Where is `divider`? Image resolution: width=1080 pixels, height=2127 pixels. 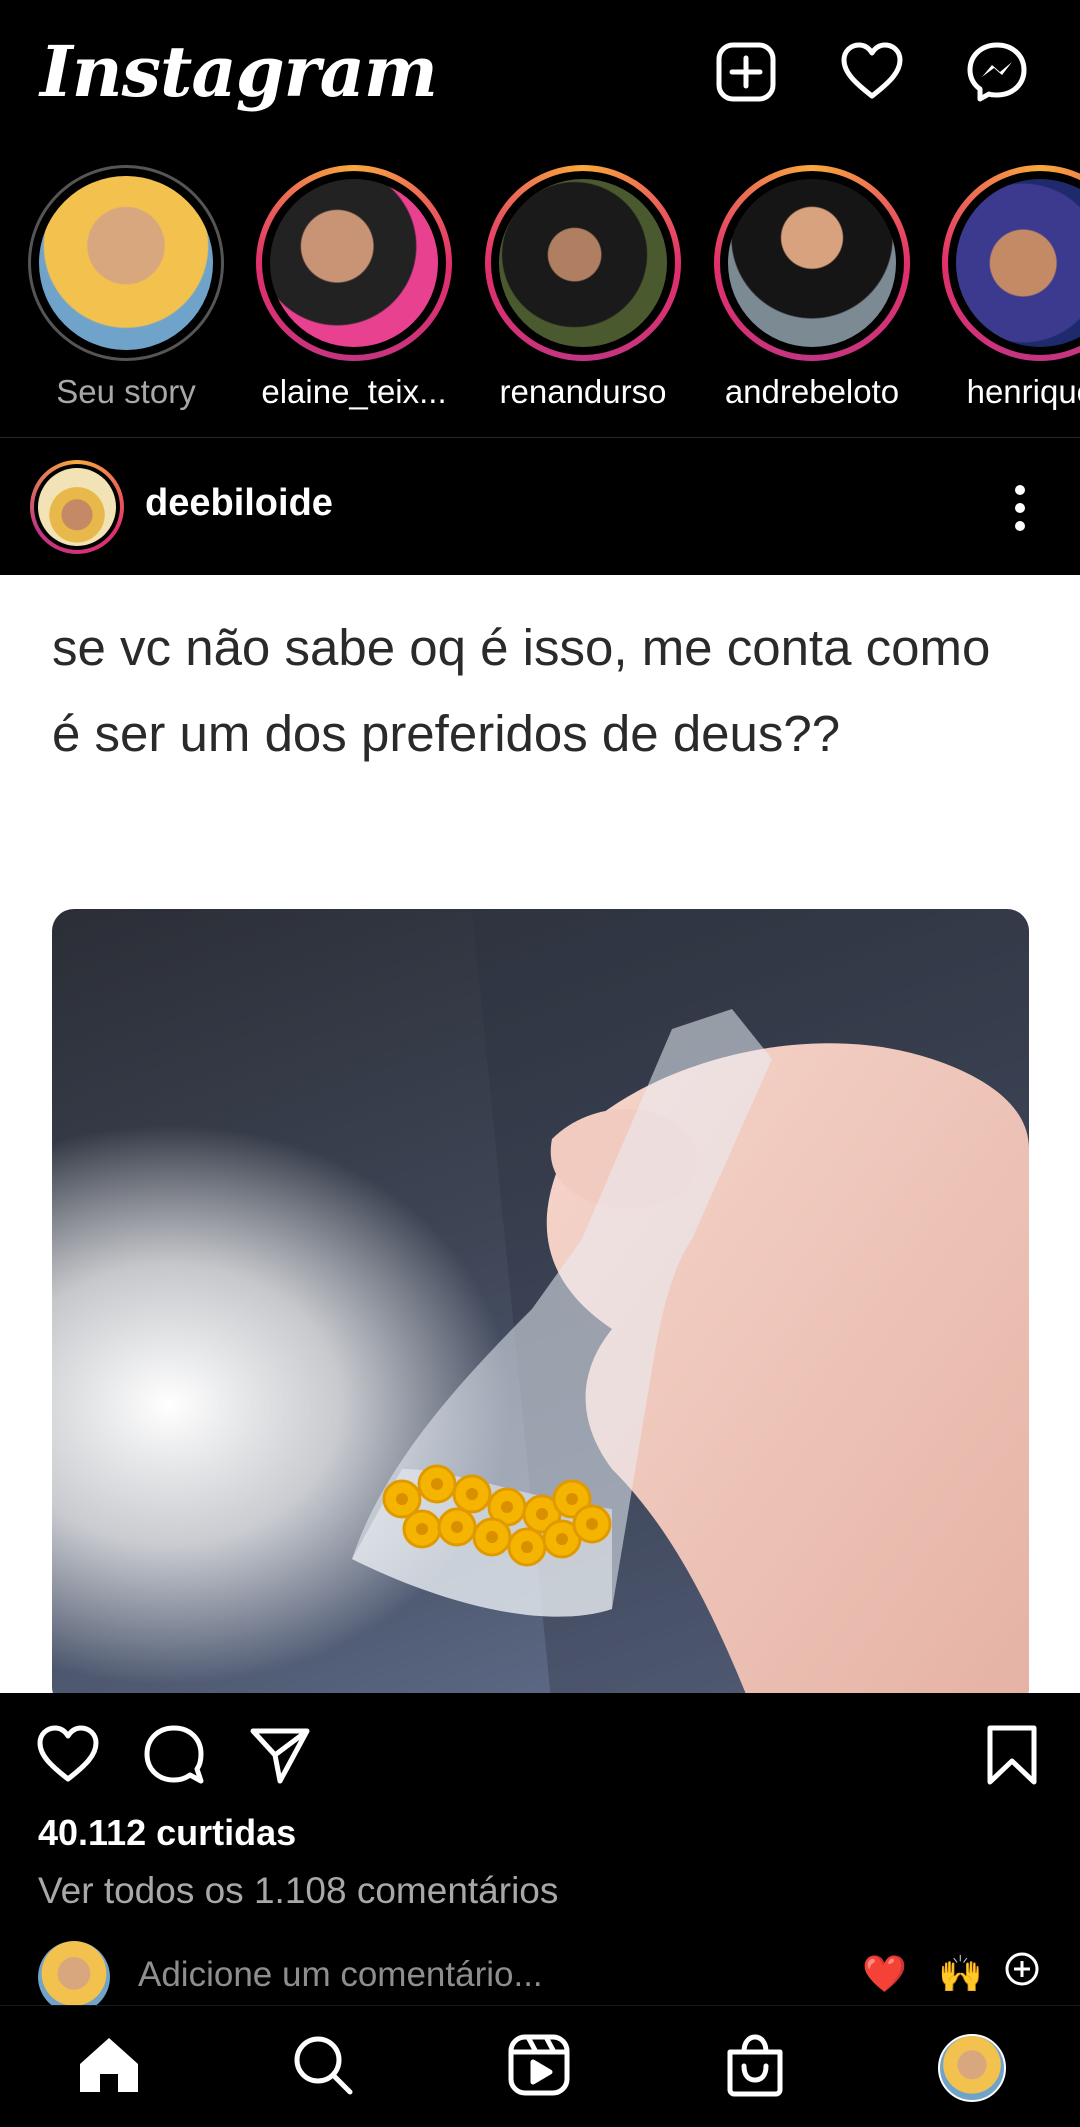
divider is located at coordinates (540, 437).